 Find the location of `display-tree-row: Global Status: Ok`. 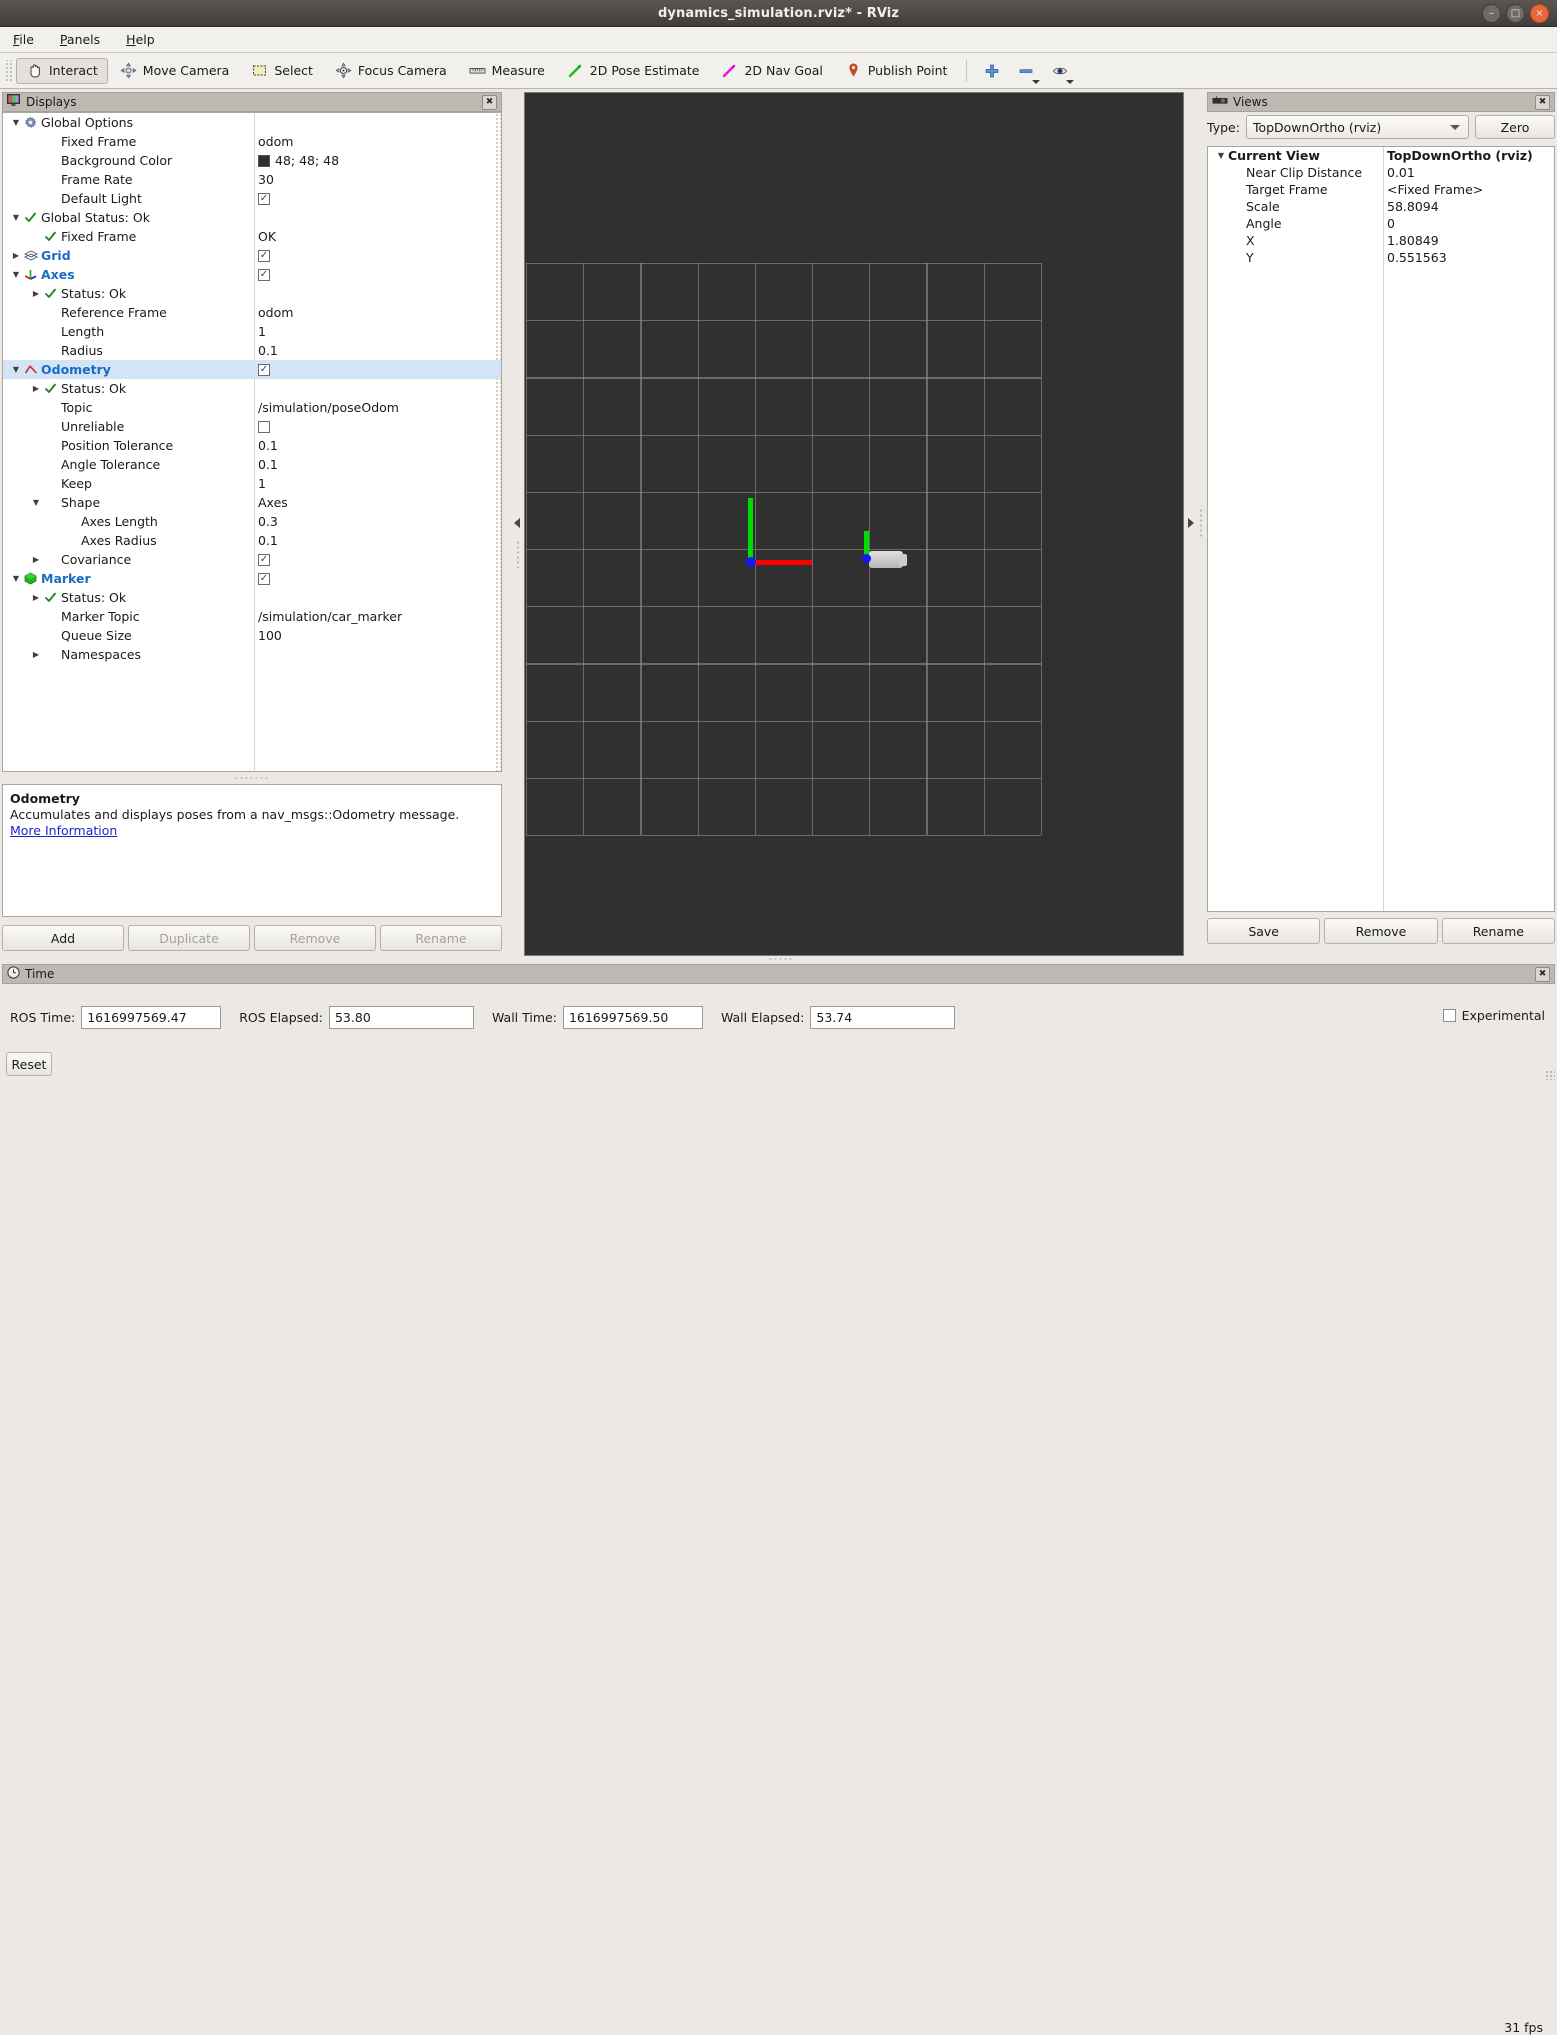

display-tree-row: Global Status: Ok is located at coordinates (252, 217).